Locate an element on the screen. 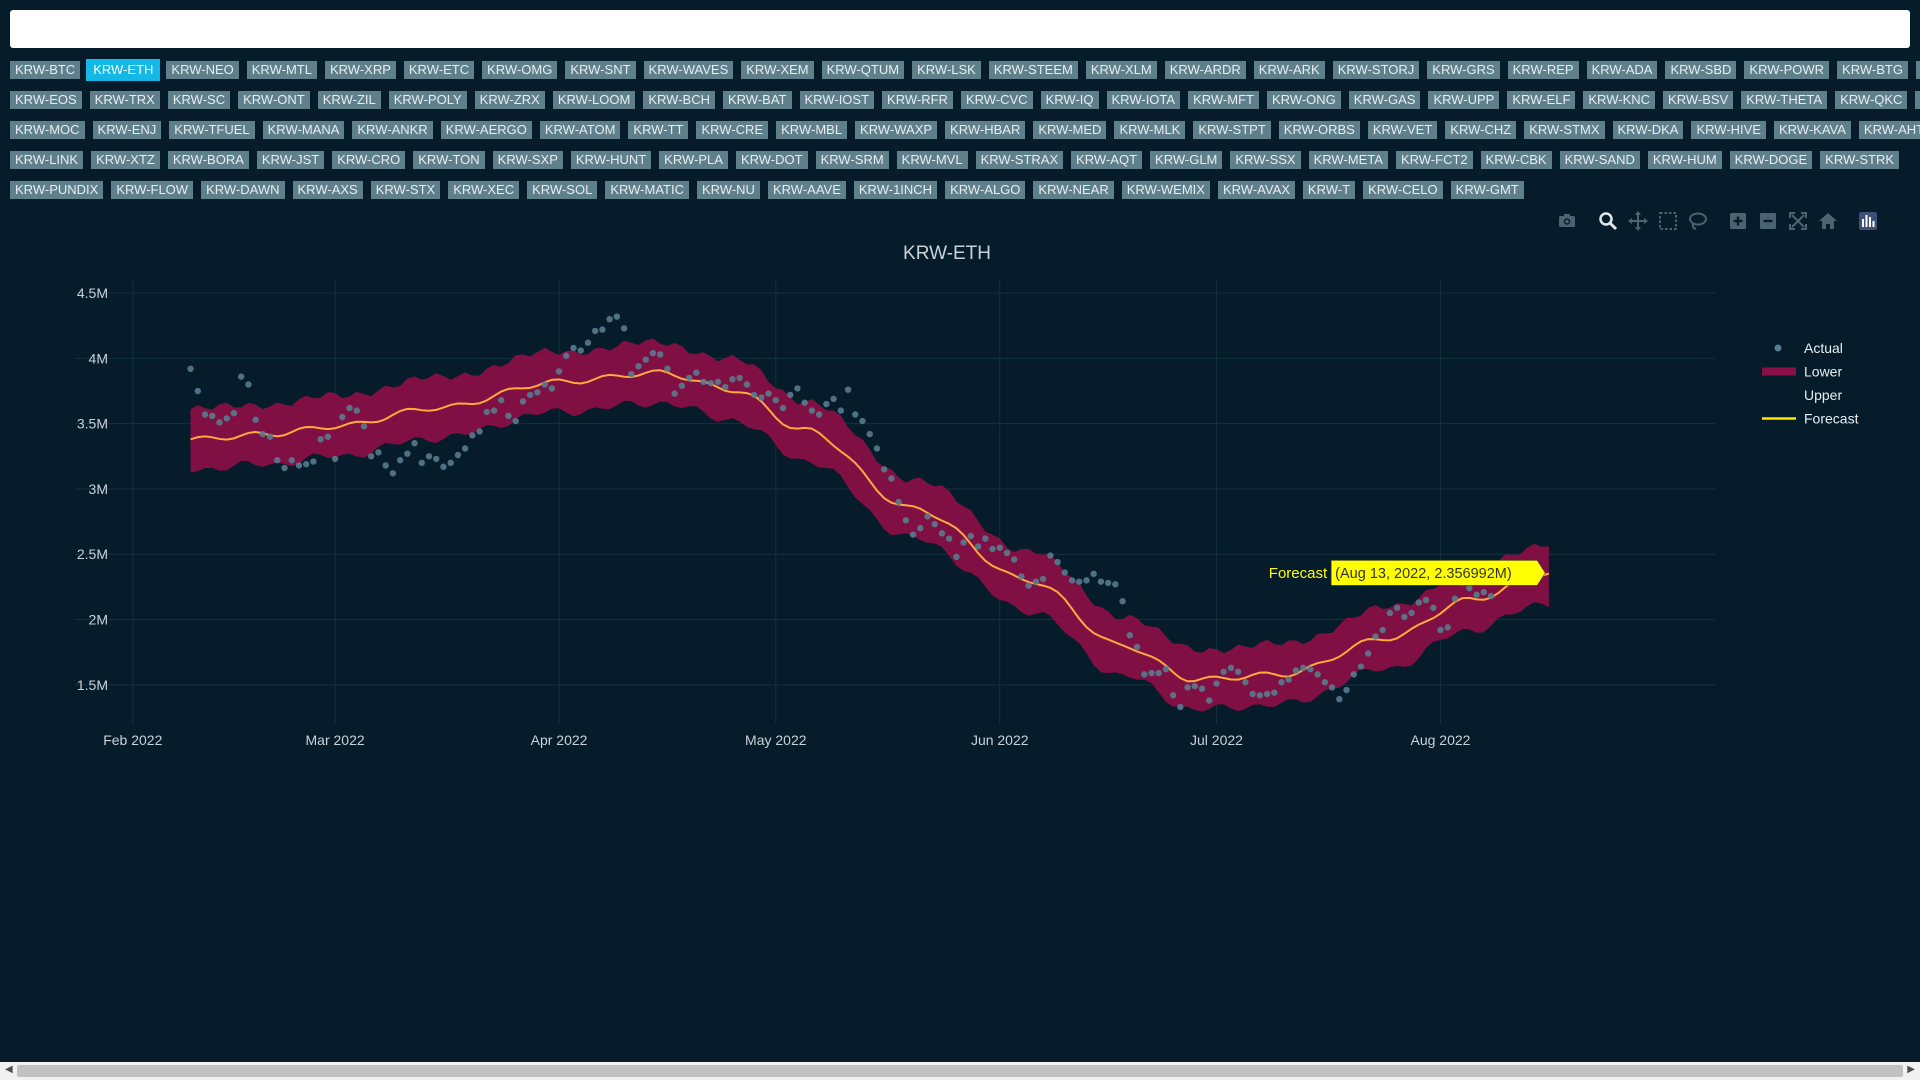  zoom-in-icon is located at coordinates (1738, 221).